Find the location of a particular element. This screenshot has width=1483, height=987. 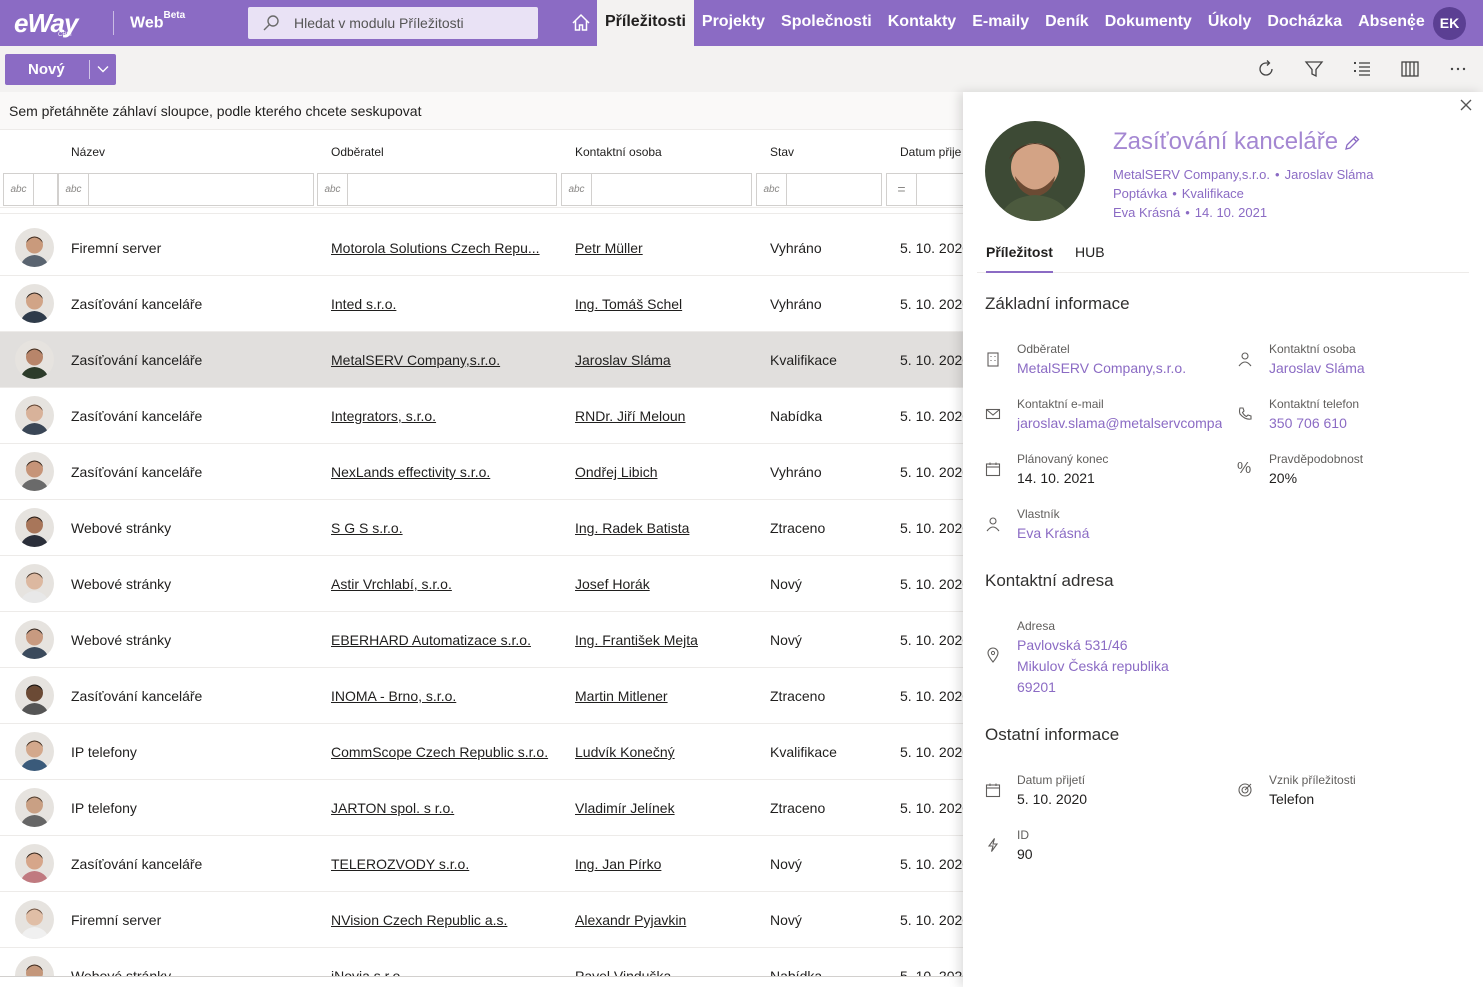

home-icon is located at coordinates (581, 23).